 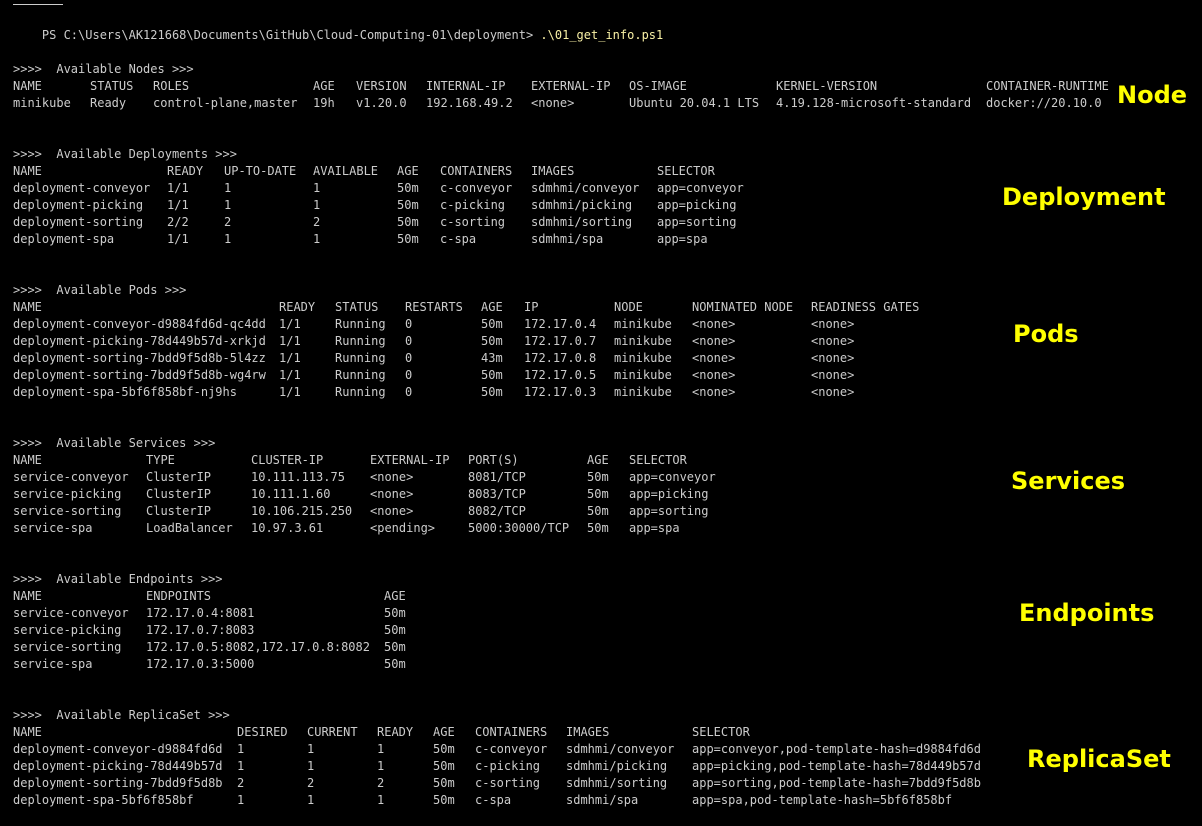 What do you see at coordinates (1152, 95) in the screenshot?
I see `section-annotation-label: Node` at bounding box center [1152, 95].